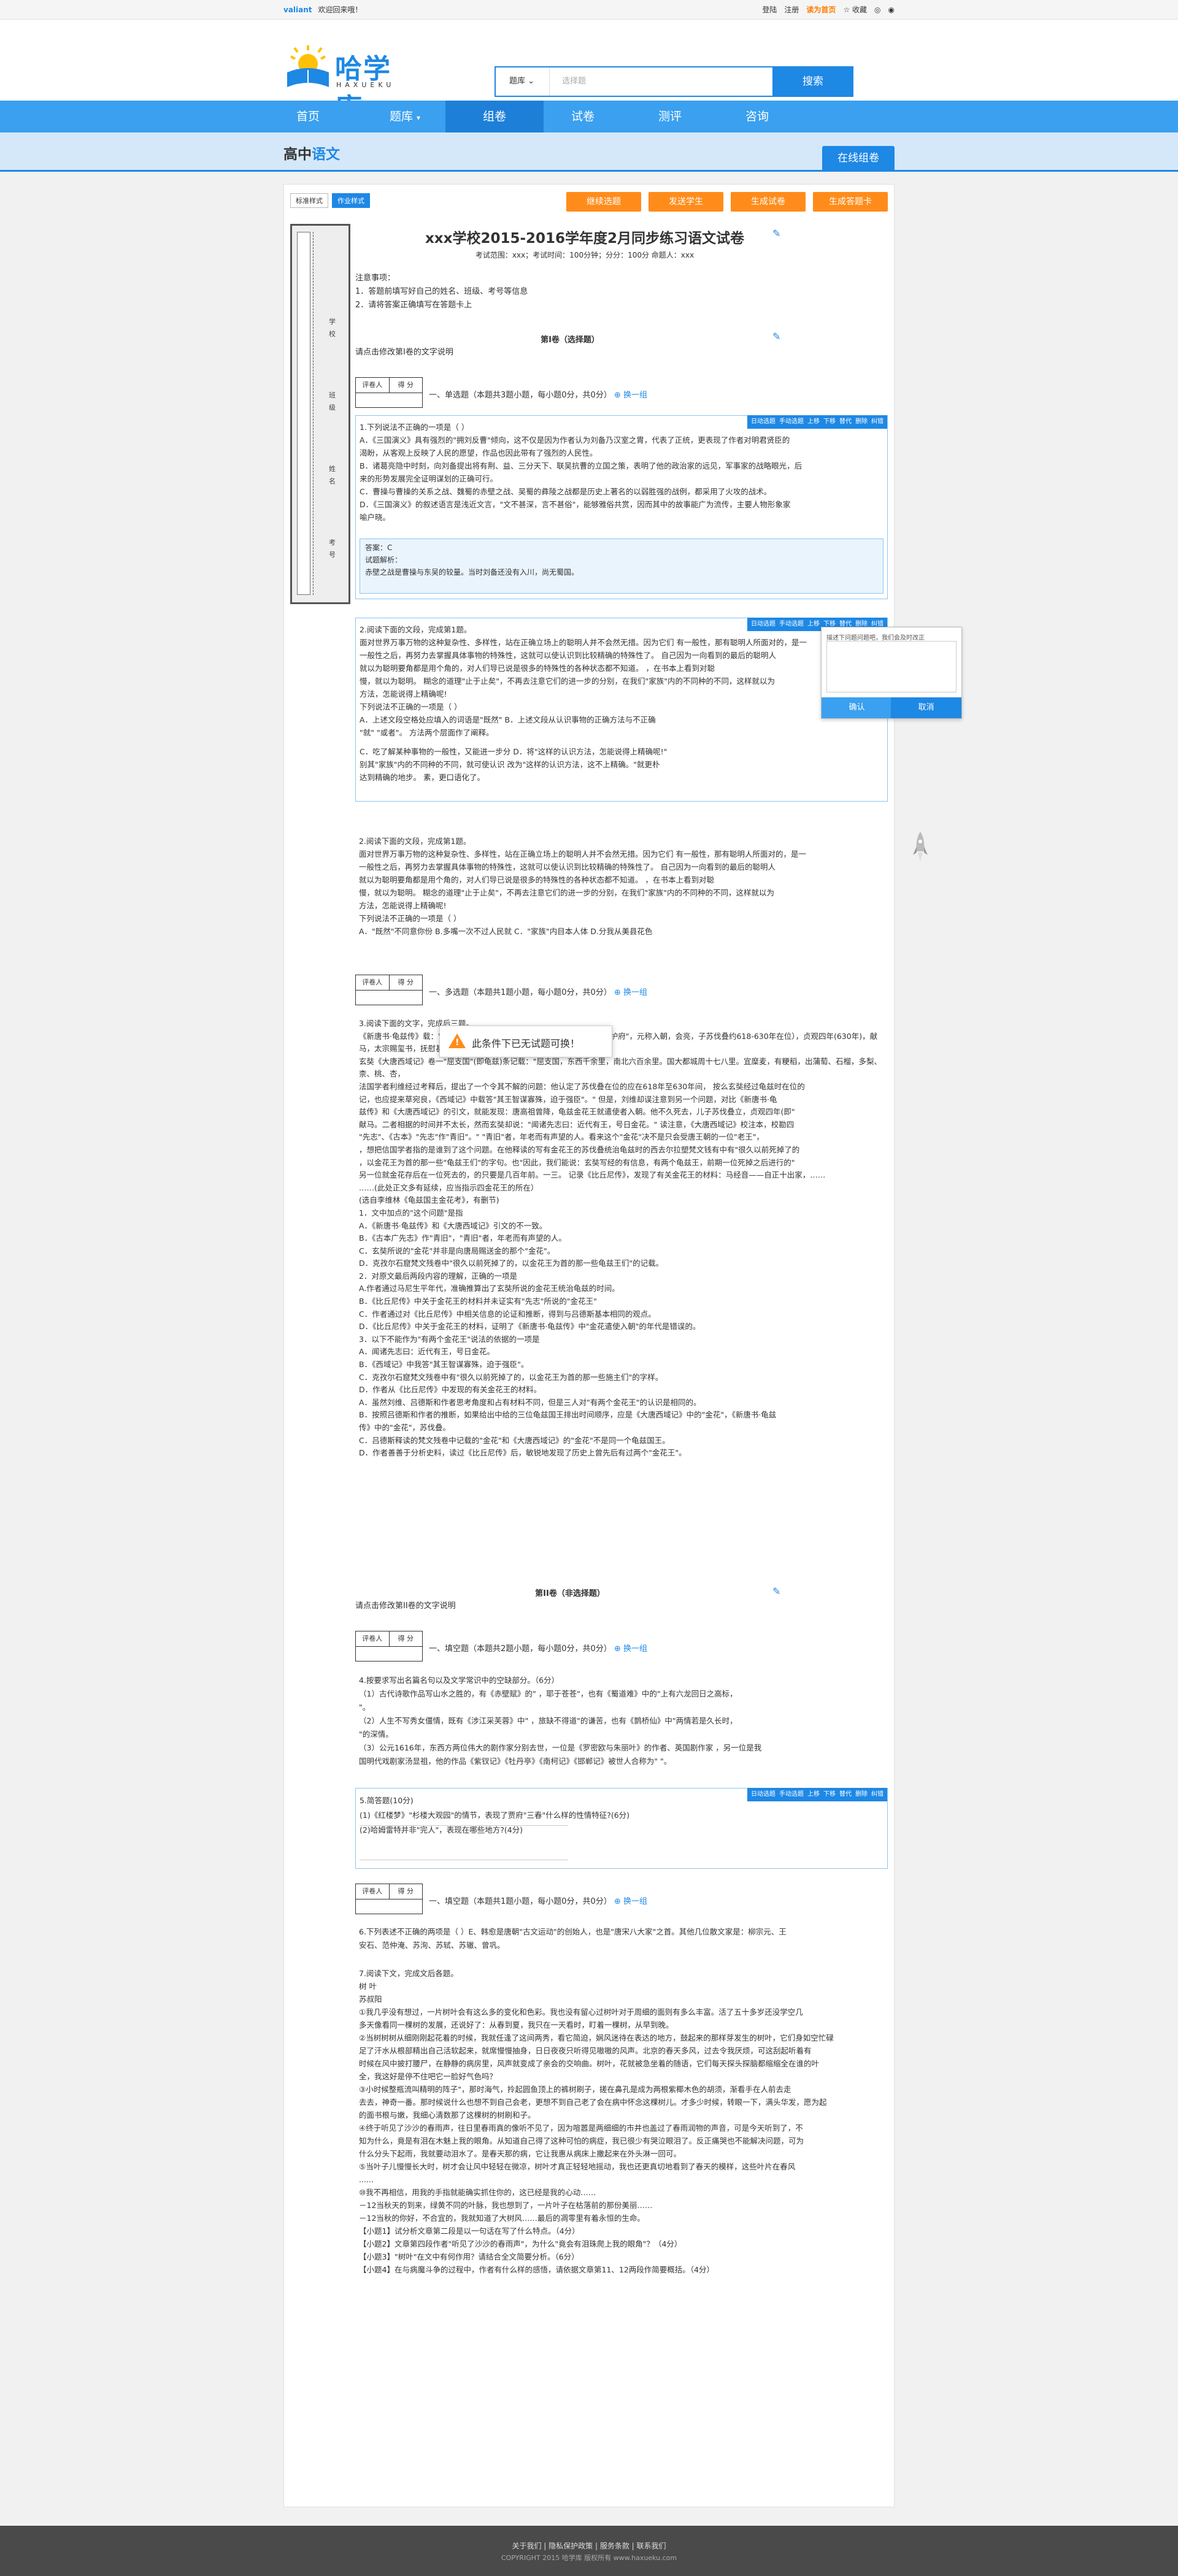 The image size is (1178, 2576). What do you see at coordinates (383, 560) in the screenshot?
I see `answer-line: 试题解析：` at bounding box center [383, 560].